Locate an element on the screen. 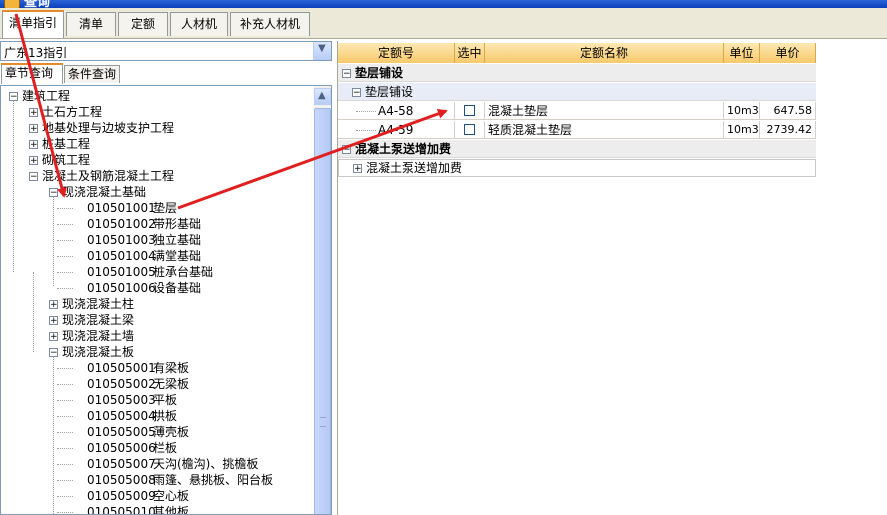  tree-item-name: 垫层 is located at coordinates (165, 208).